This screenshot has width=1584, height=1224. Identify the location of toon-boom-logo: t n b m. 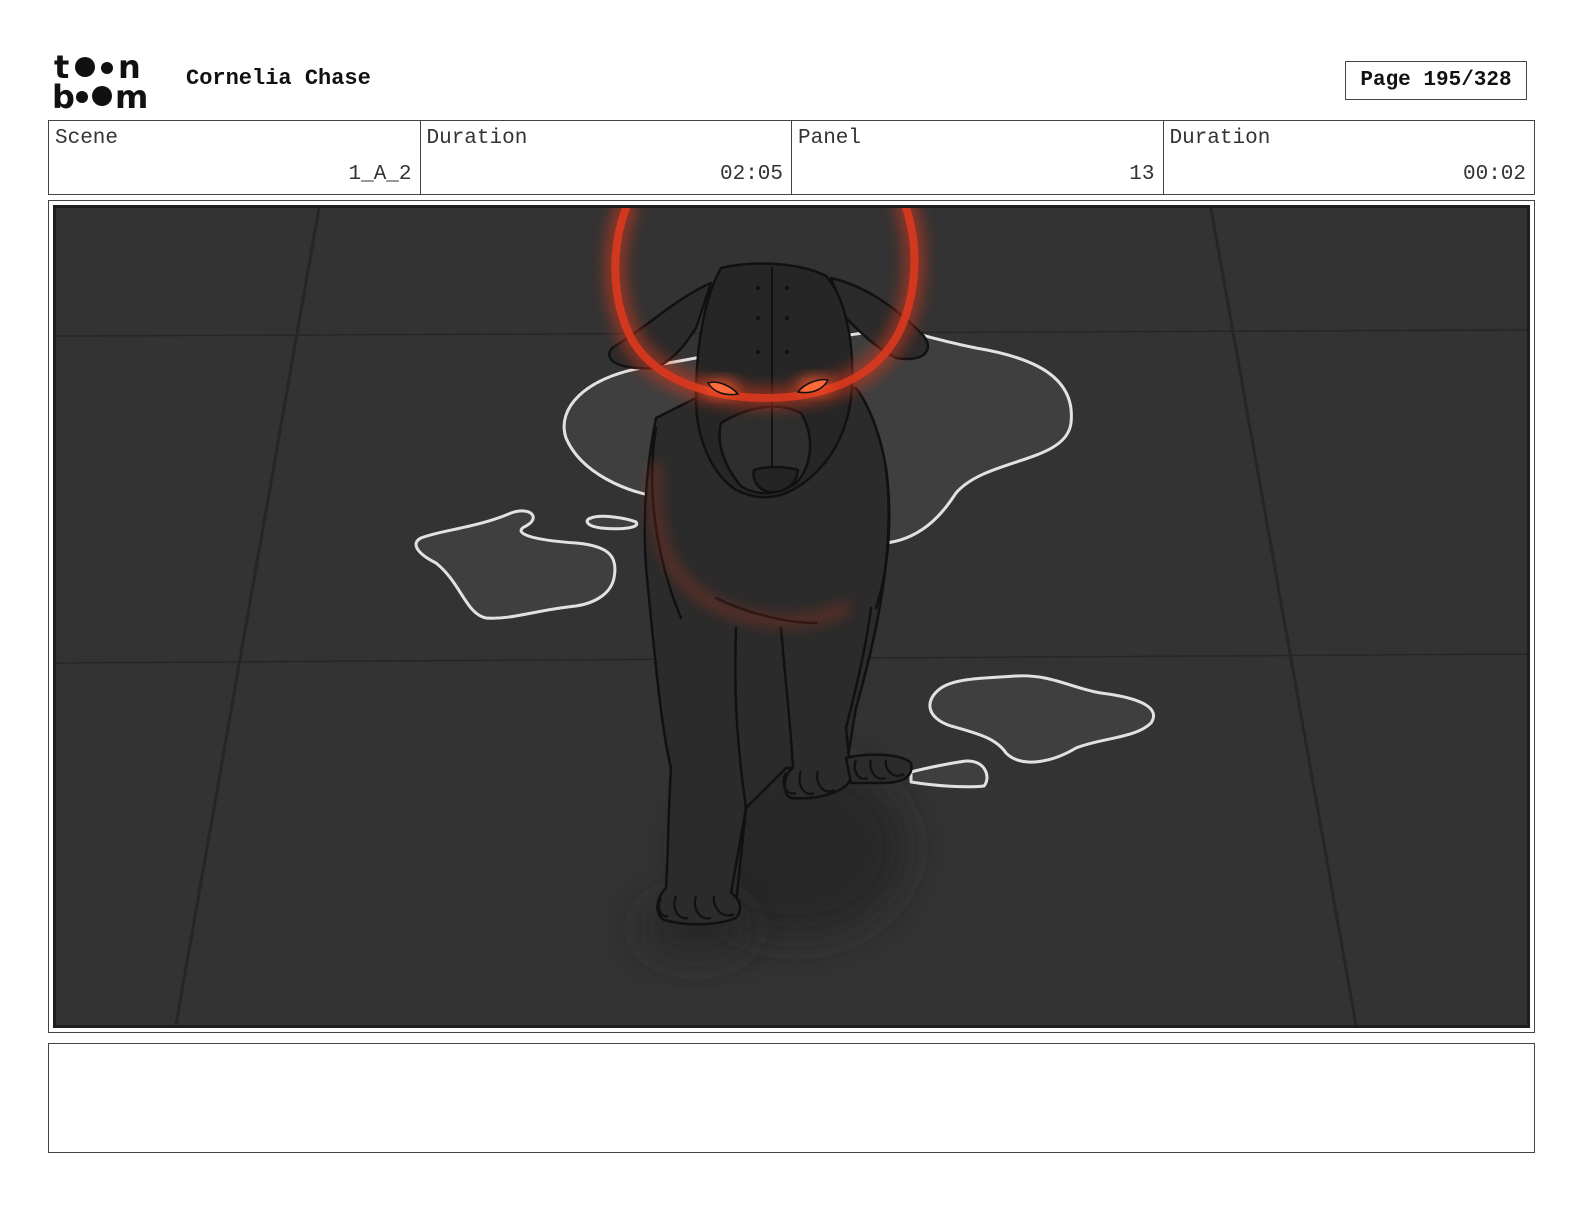
(100, 81).